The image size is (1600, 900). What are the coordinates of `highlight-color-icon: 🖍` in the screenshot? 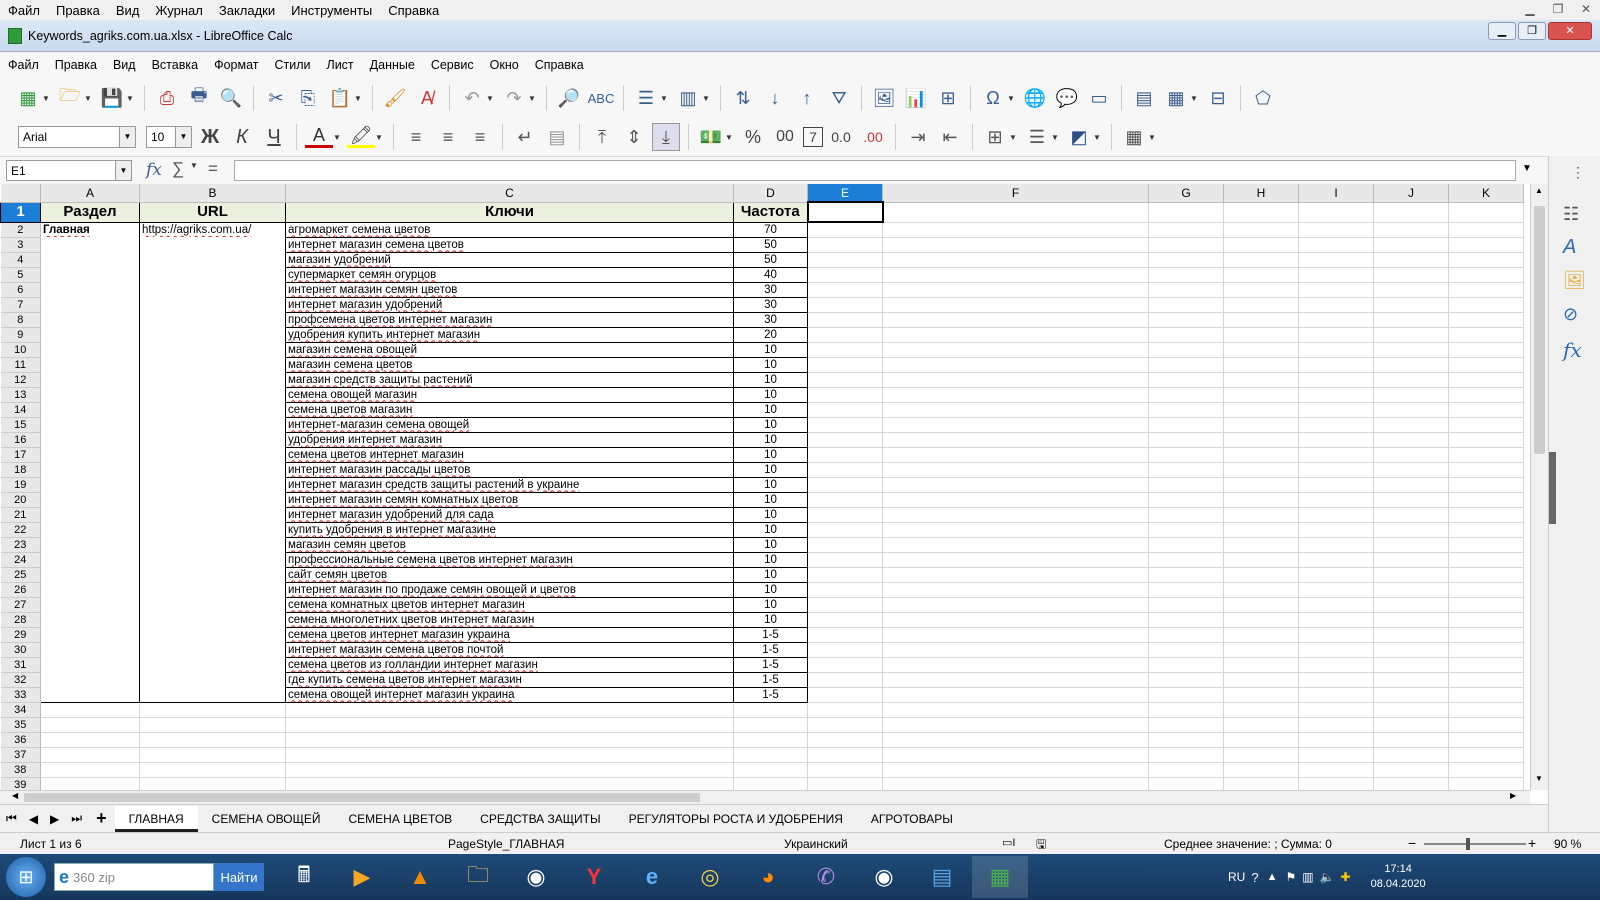 It's located at (361, 136).